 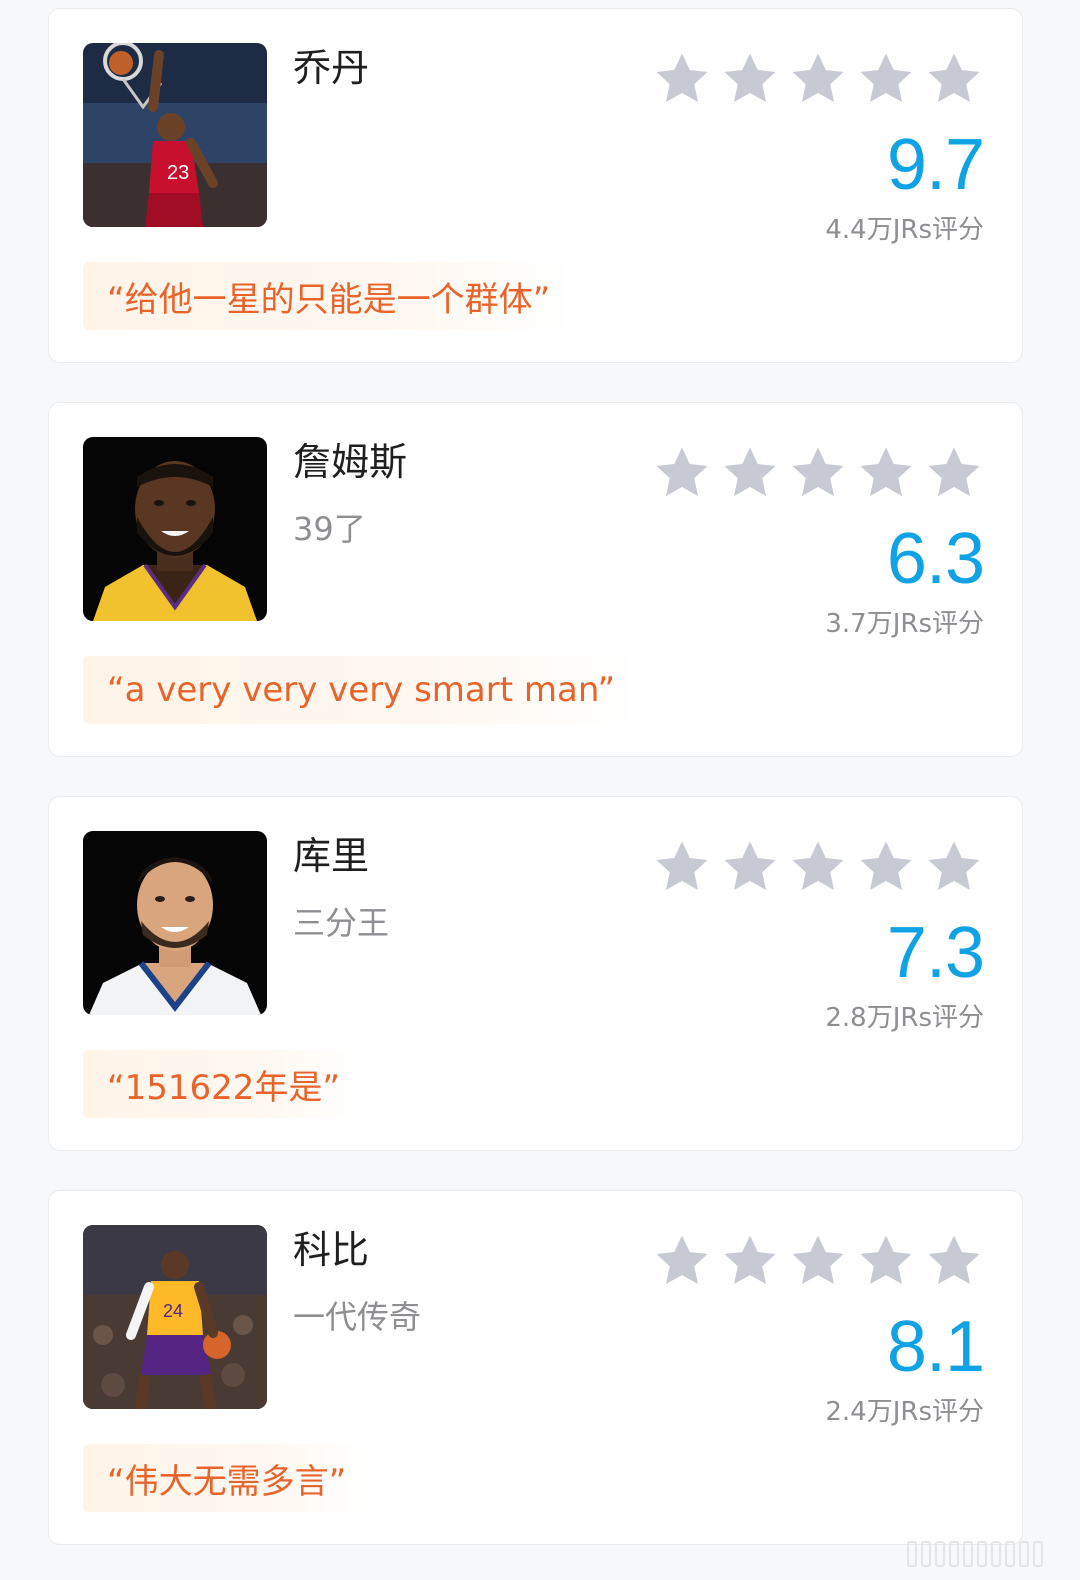 I want to click on svg-text: 24, so click(x=173, y=1311).